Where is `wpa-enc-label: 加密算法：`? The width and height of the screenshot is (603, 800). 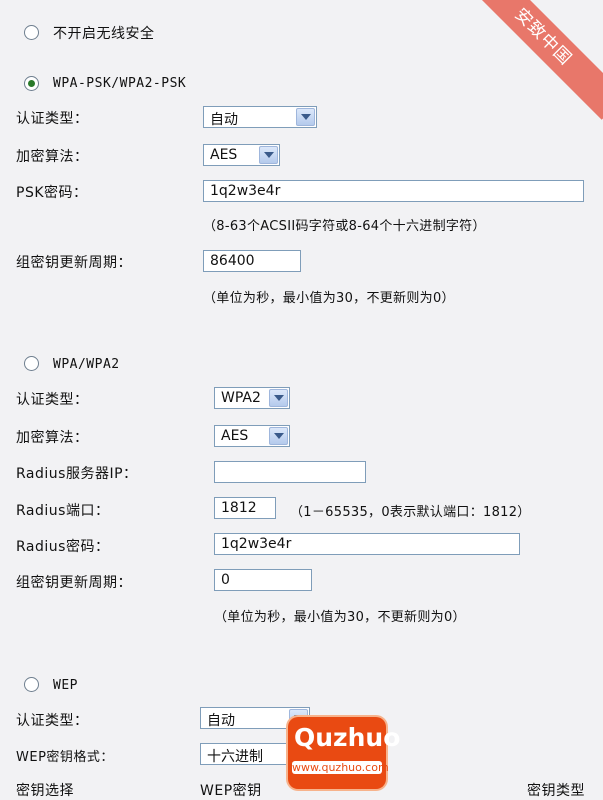
wpa-enc-label: 加密算法： is located at coordinates (52, 438).